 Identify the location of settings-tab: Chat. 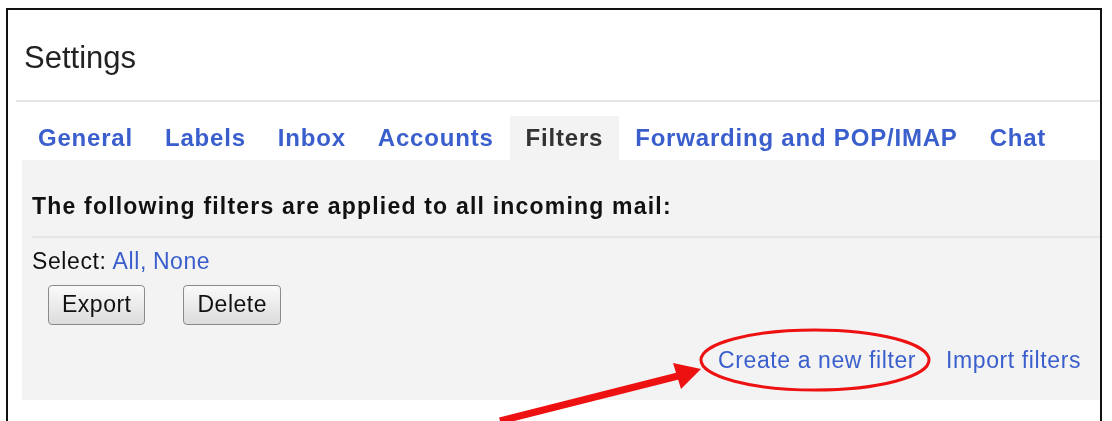
(1018, 138).